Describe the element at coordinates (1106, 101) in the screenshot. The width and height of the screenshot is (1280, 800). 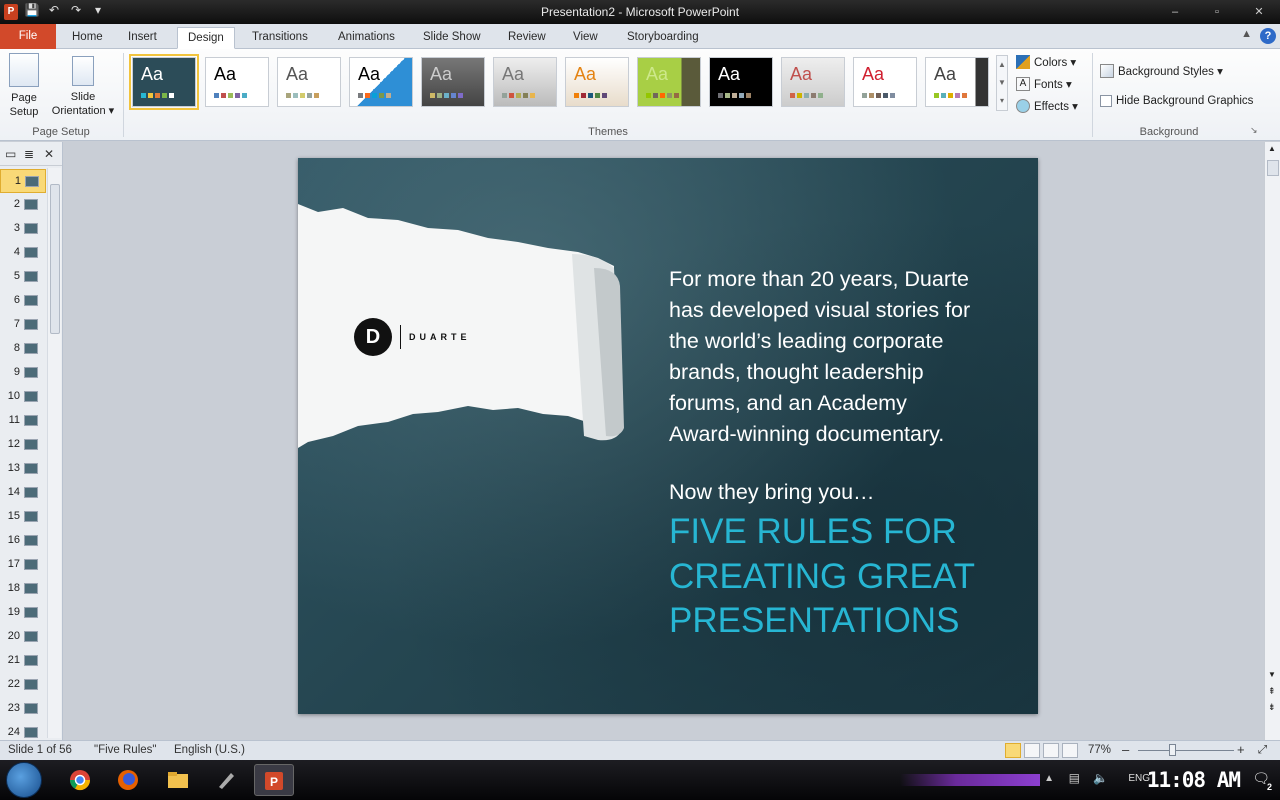
I see `hide-background-graphics-checkbox` at that location.